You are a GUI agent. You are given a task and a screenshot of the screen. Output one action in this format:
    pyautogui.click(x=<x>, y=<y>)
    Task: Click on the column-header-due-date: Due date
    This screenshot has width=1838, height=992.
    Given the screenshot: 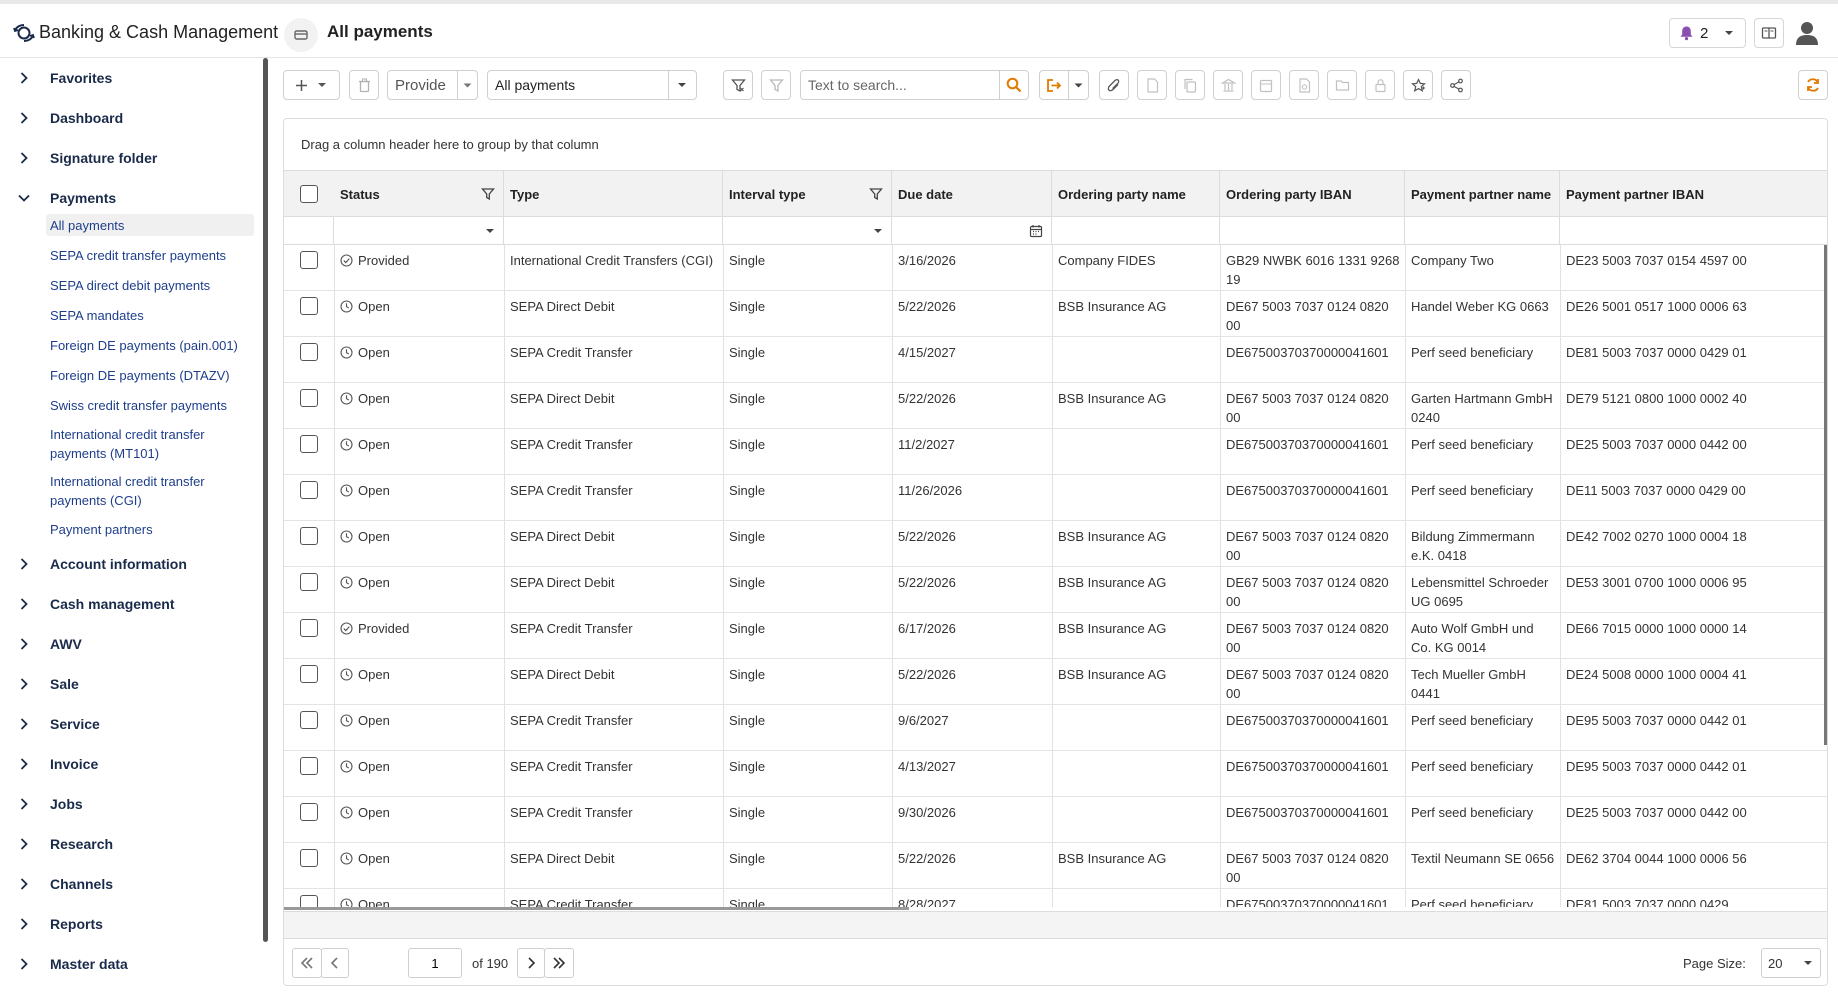 What is the action you would take?
    pyautogui.click(x=972, y=194)
    